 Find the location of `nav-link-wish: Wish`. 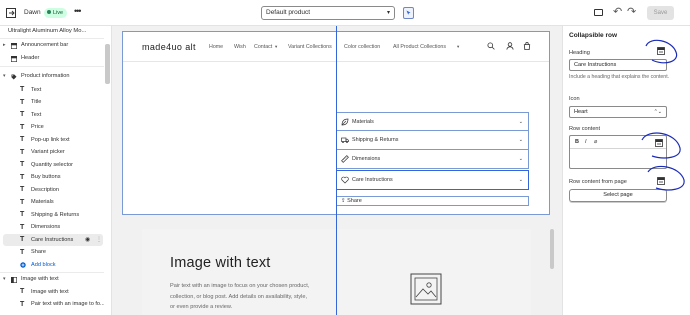

nav-link-wish: Wish is located at coordinates (240, 47).